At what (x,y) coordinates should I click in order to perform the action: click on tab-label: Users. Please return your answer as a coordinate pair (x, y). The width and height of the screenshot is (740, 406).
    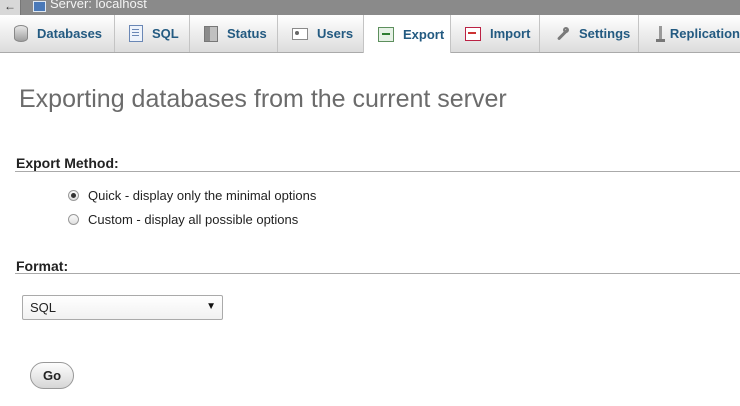
    Looking at the image, I should click on (335, 33).